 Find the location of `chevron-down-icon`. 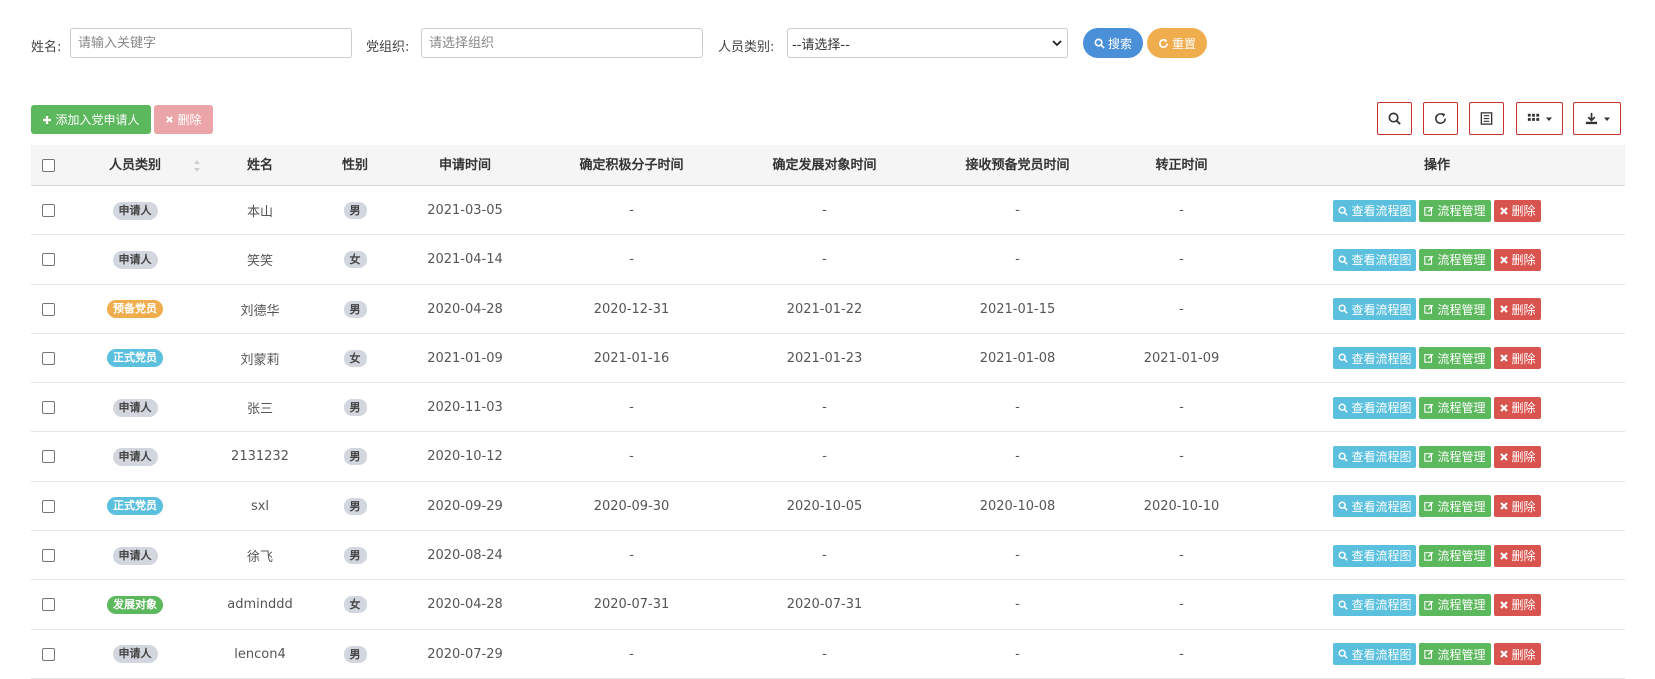

chevron-down-icon is located at coordinates (1057, 43).